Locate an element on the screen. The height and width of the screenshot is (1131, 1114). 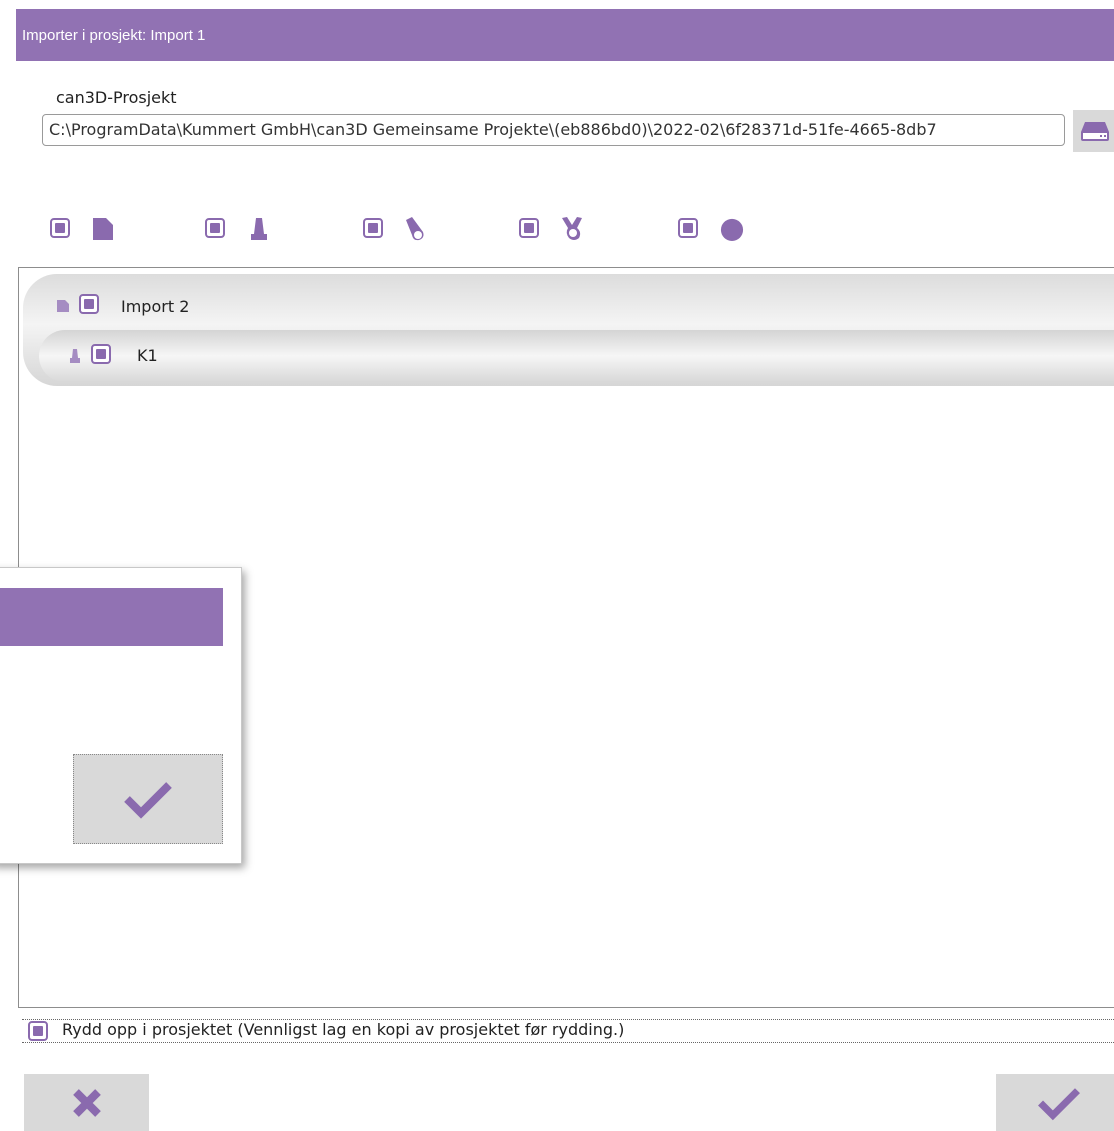
popup-header is located at coordinates (111, 617).